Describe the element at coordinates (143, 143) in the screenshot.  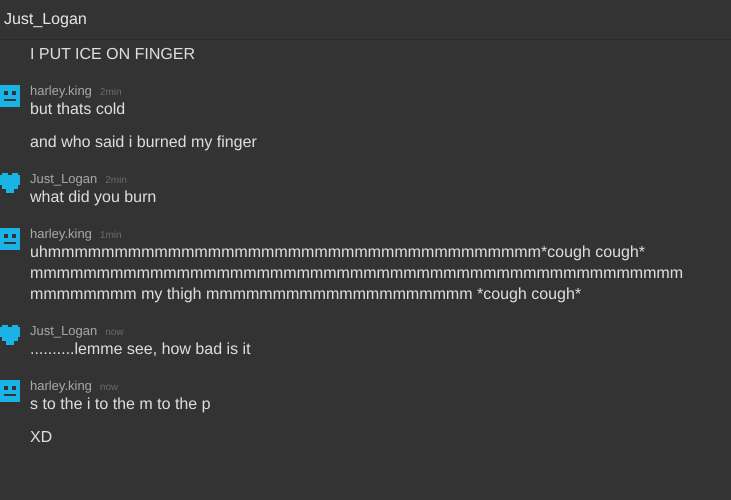
I see `message-text: and who said i burned my finger` at that location.